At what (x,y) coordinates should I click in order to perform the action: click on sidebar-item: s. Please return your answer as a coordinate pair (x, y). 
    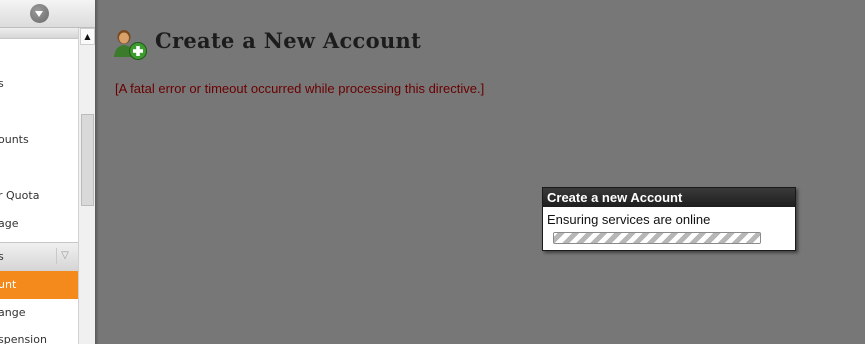
    Looking at the image, I should click on (39, 84).